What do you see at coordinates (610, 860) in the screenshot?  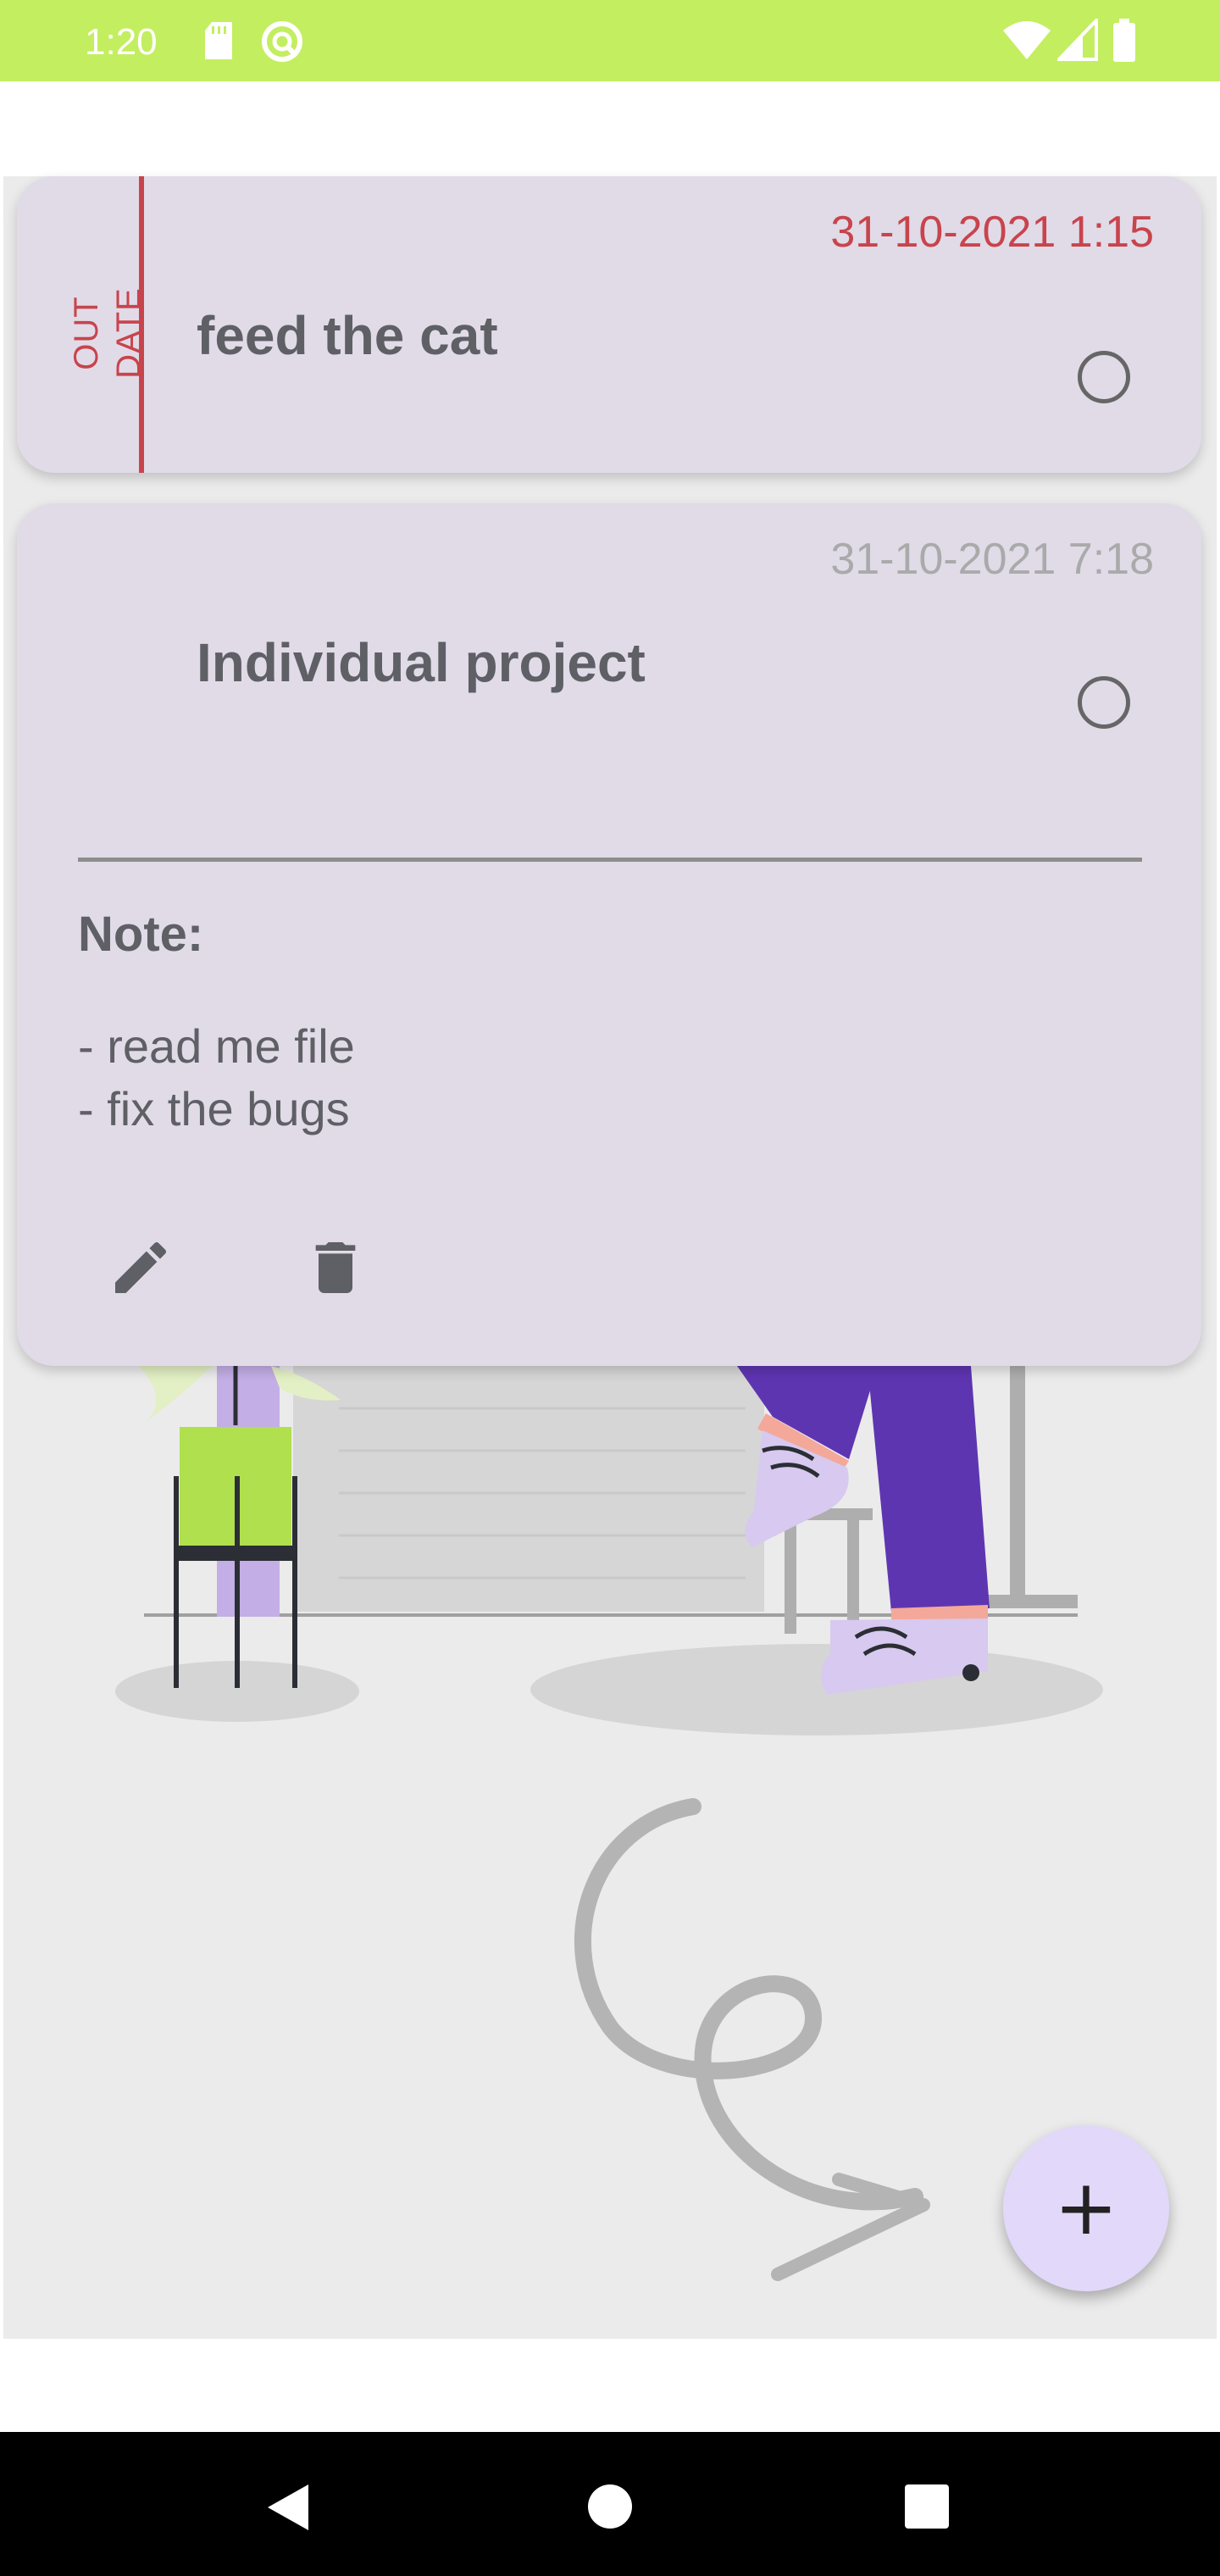 I see `divider` at bounding box center [610, 860].